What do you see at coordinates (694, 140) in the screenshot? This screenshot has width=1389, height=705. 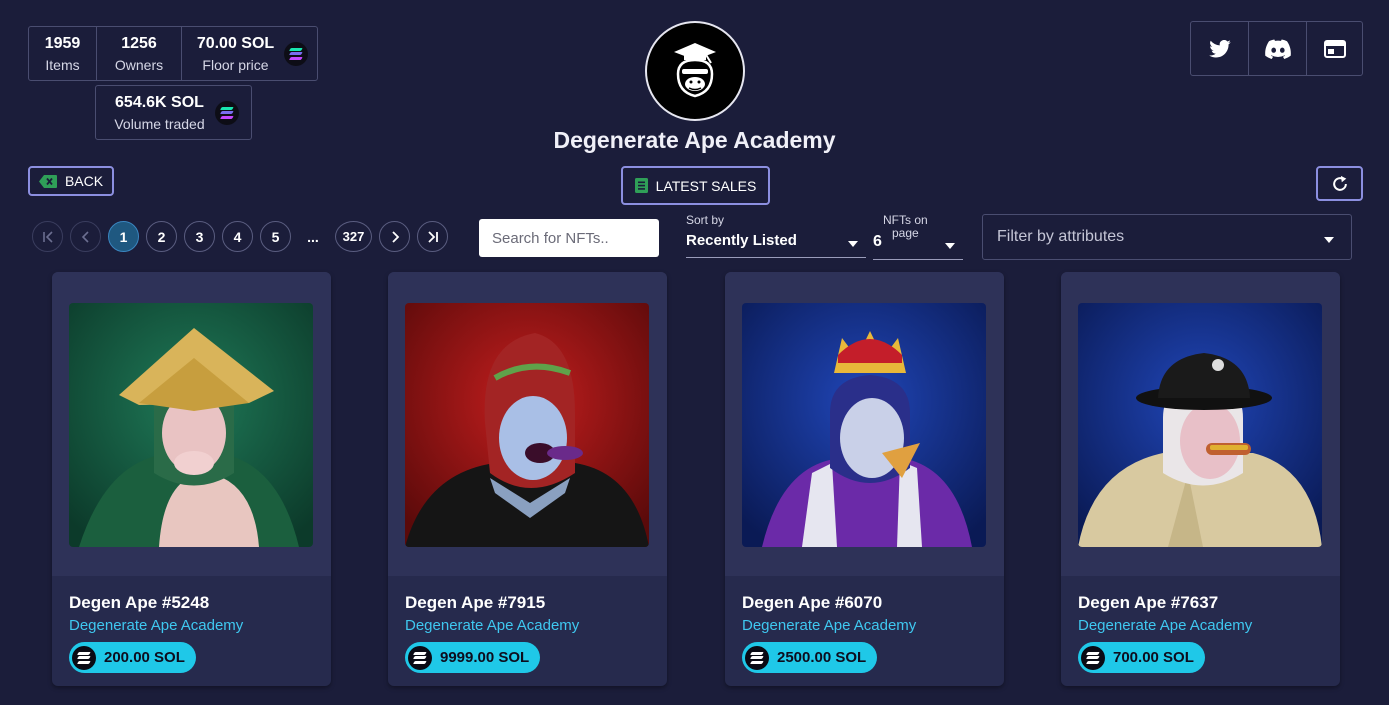 I see `collection-title: Degenerate Ape Academy` at bounding box center [694, 140].